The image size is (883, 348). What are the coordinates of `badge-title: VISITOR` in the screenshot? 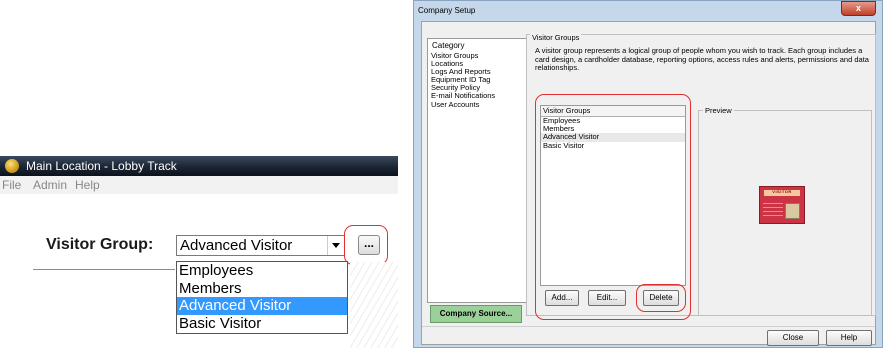 It's located at (782, 191).